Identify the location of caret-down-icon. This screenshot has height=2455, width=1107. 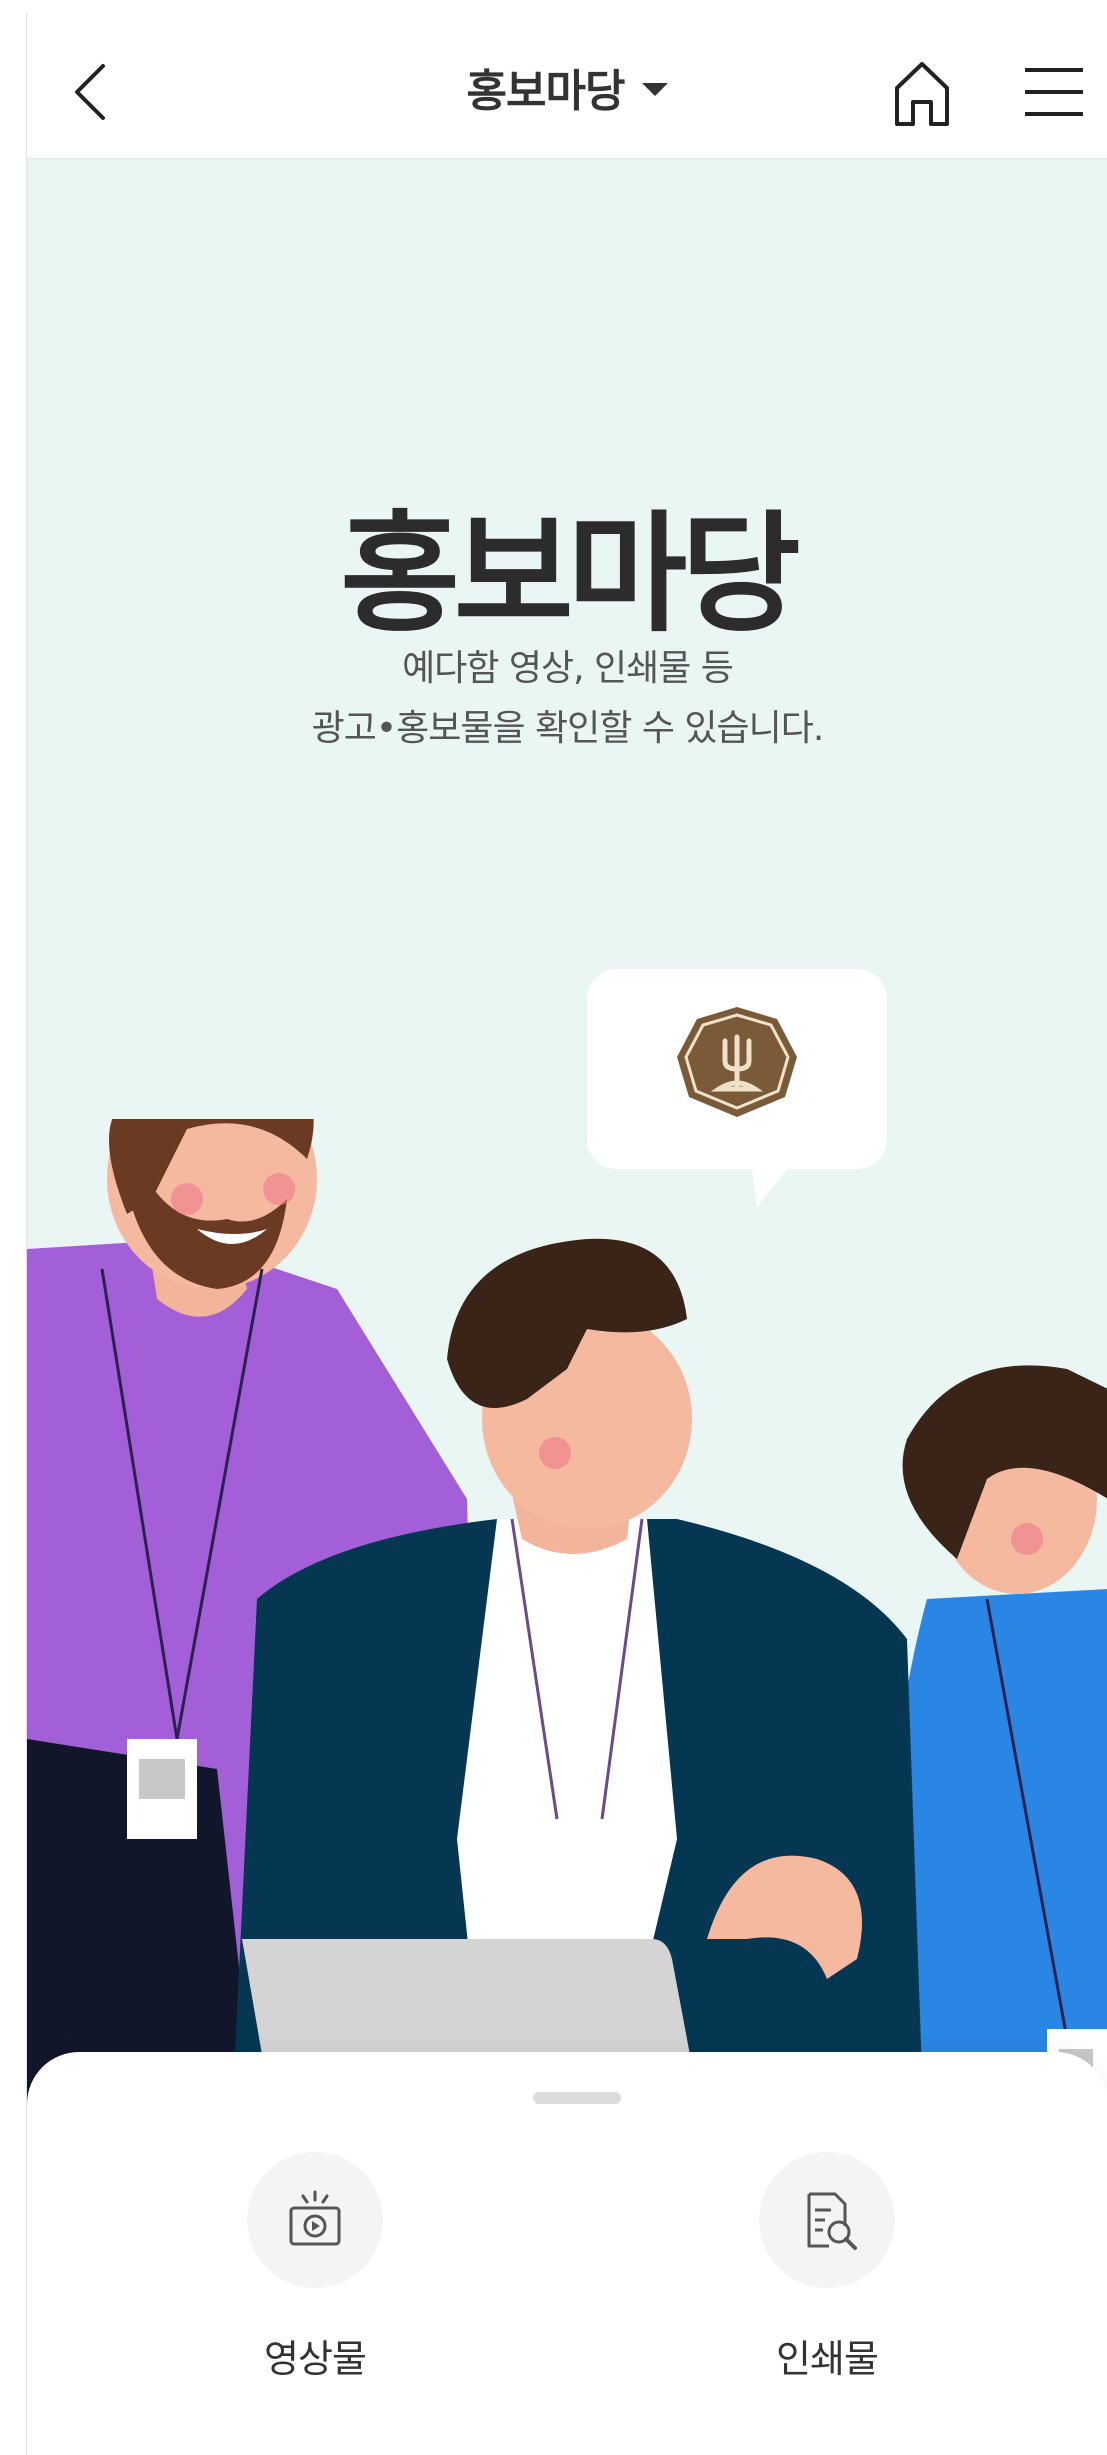
(655, 89).